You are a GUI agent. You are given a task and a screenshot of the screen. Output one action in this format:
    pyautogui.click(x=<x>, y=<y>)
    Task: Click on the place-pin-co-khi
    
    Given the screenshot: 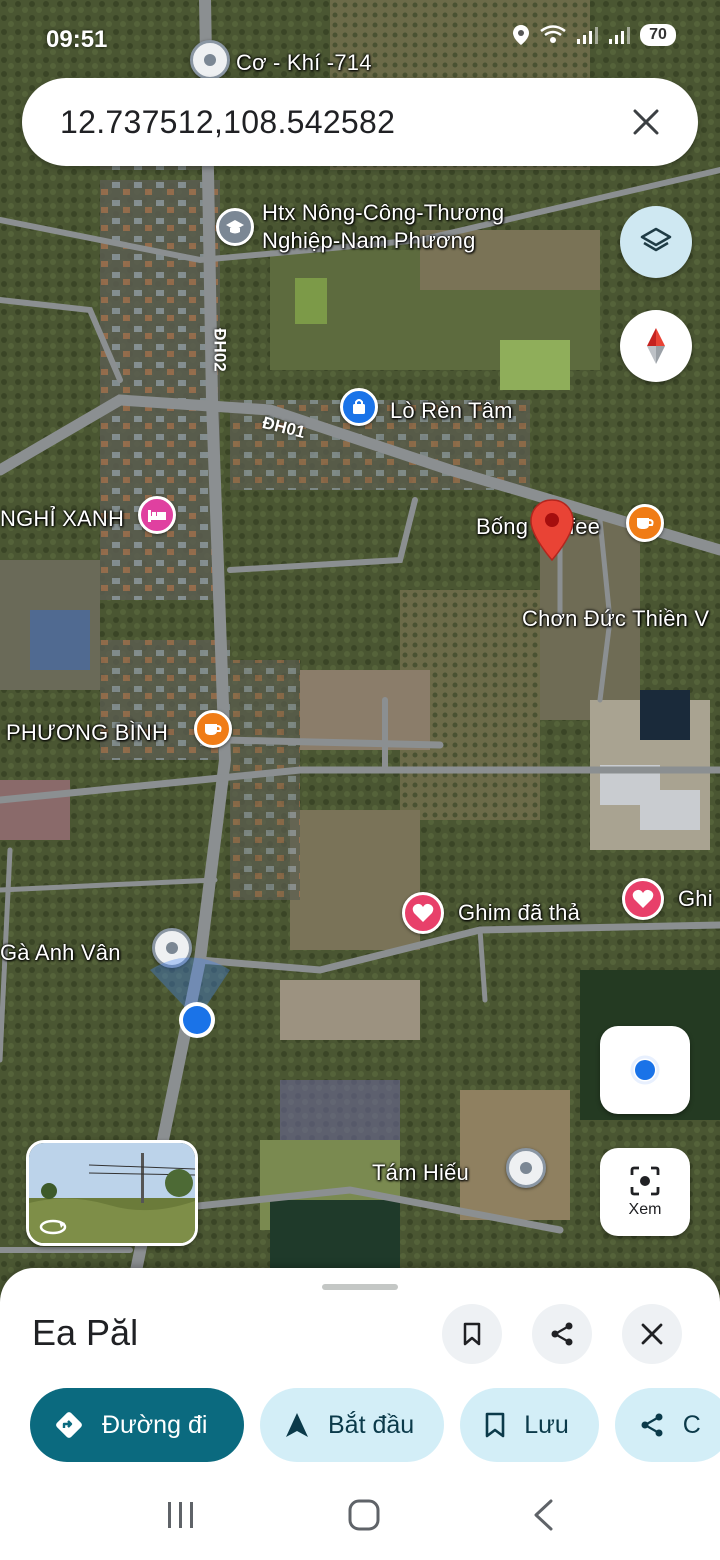 What is the action you would take?
    pyautogui.click(x=210, y=60)
    